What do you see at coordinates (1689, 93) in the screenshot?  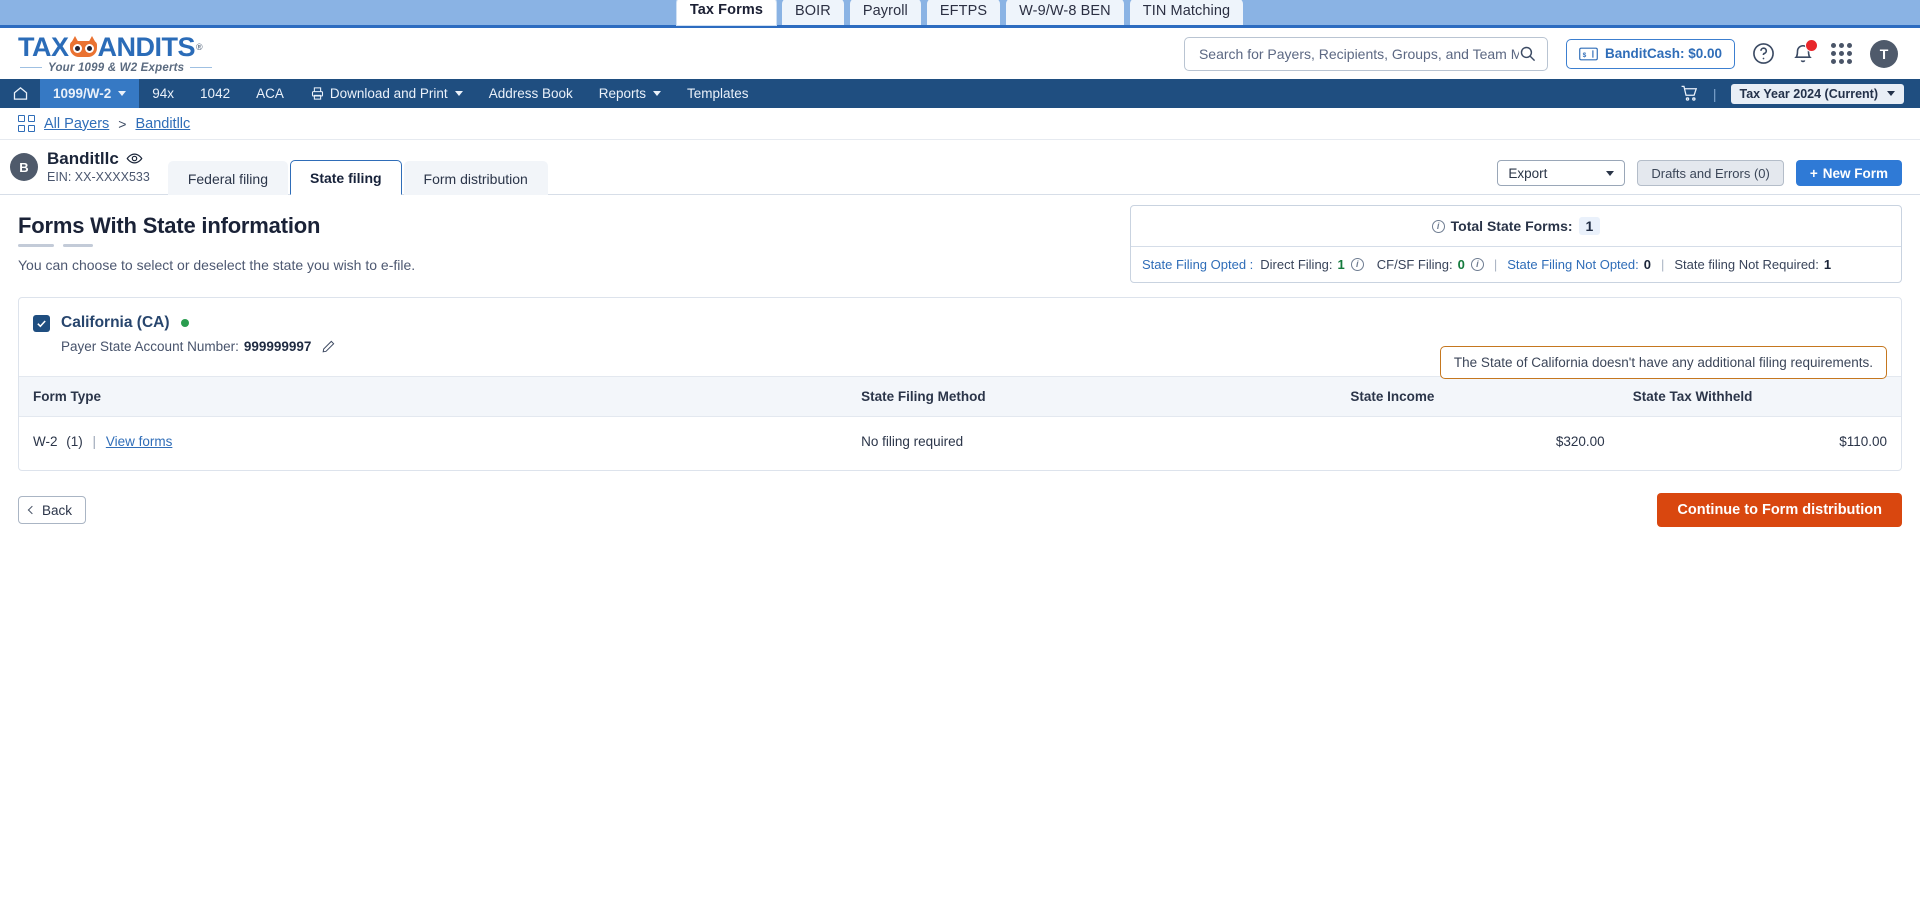 I see `cart-icon` at bounding box center [1689, 93].